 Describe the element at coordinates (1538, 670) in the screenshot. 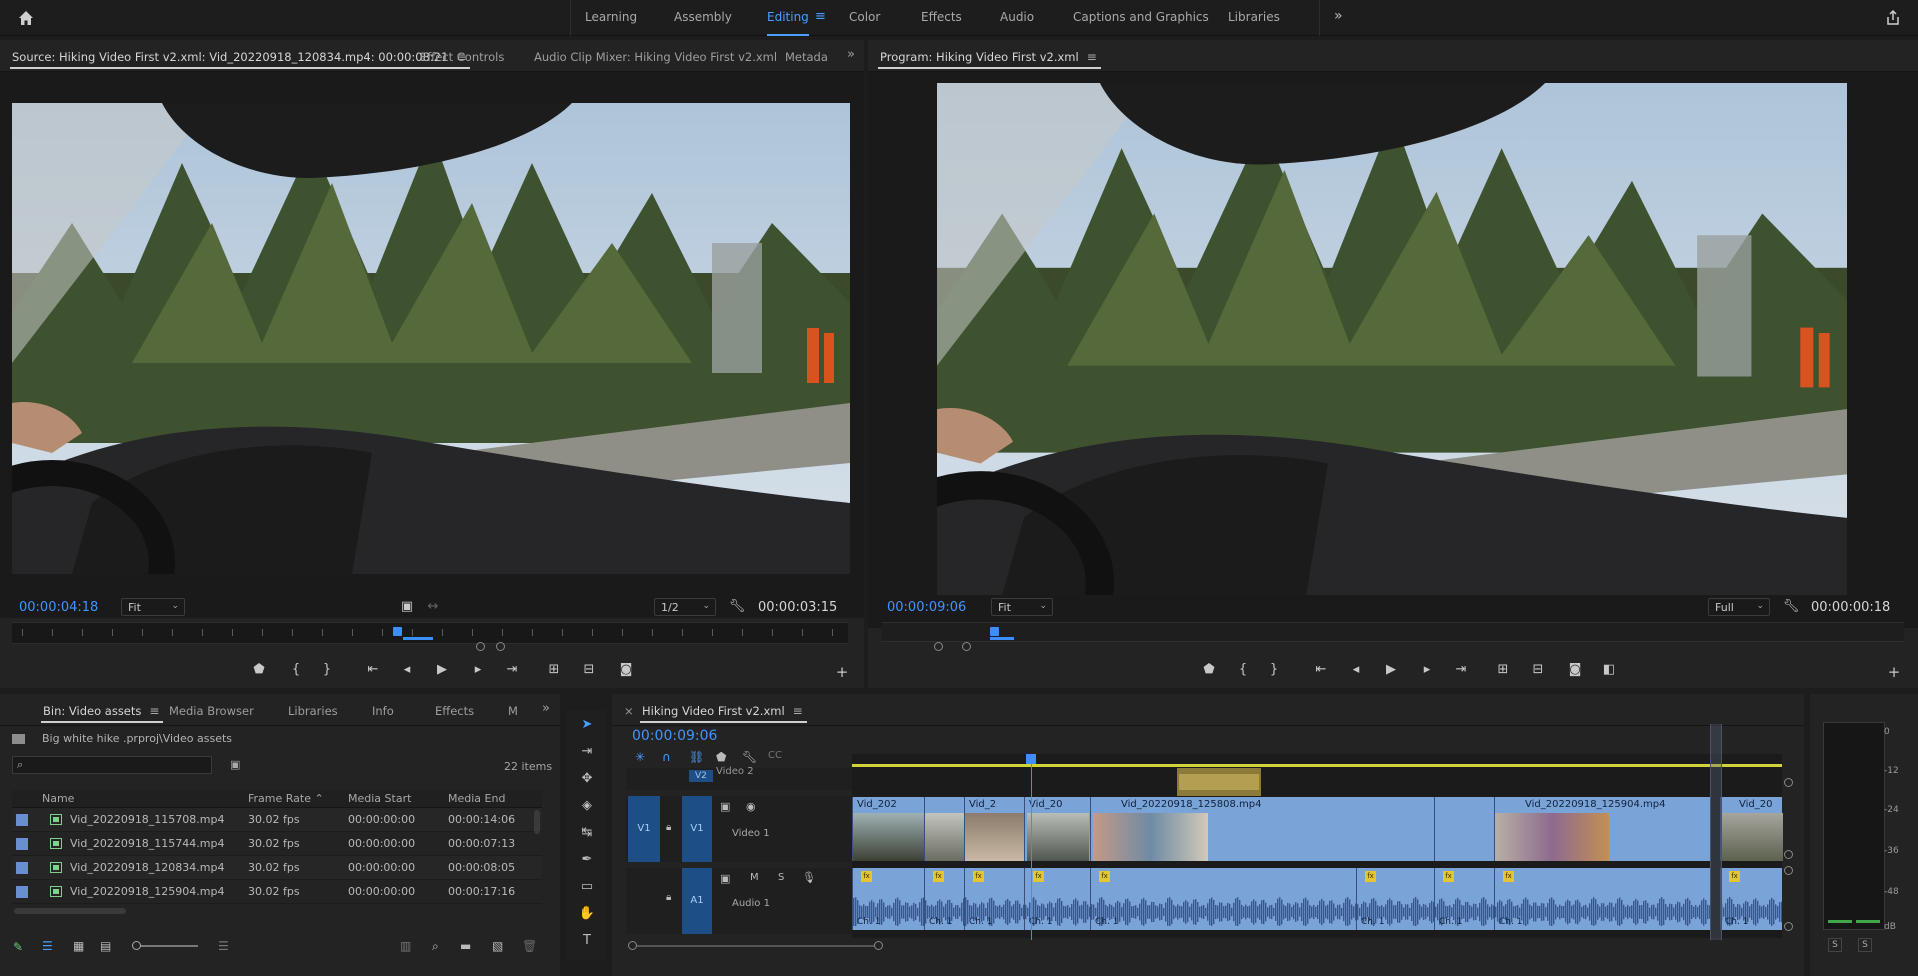

I see `extract-icon: ⊟` at that location.